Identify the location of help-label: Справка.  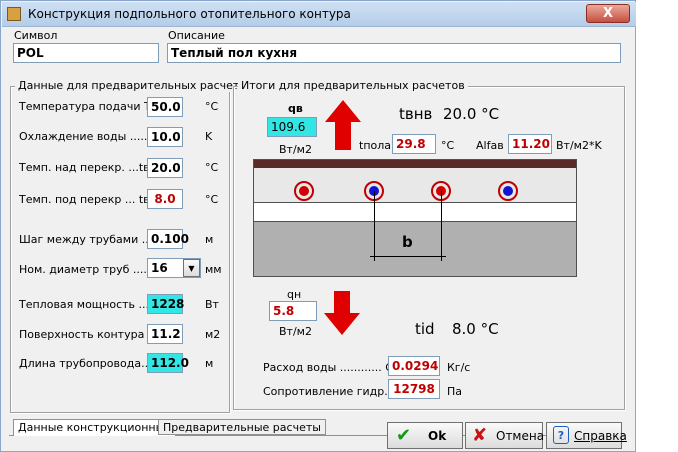
(600, 436).